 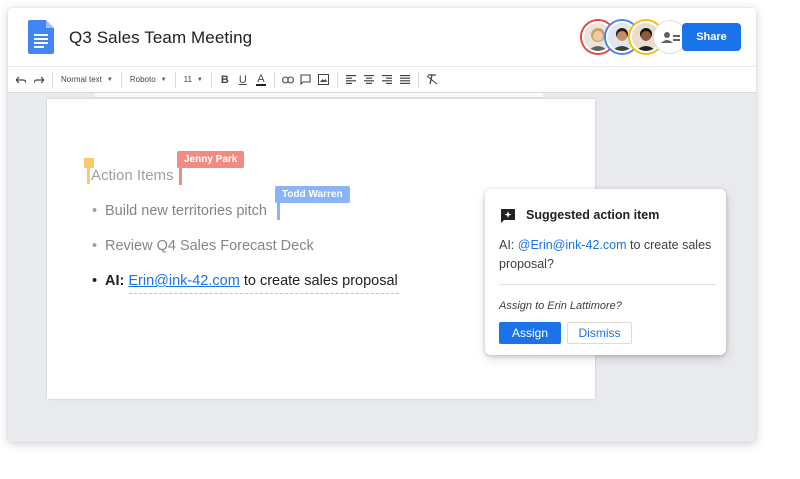 I want to click on dismiss-button: Dismiss, so click(x=599, y=333).